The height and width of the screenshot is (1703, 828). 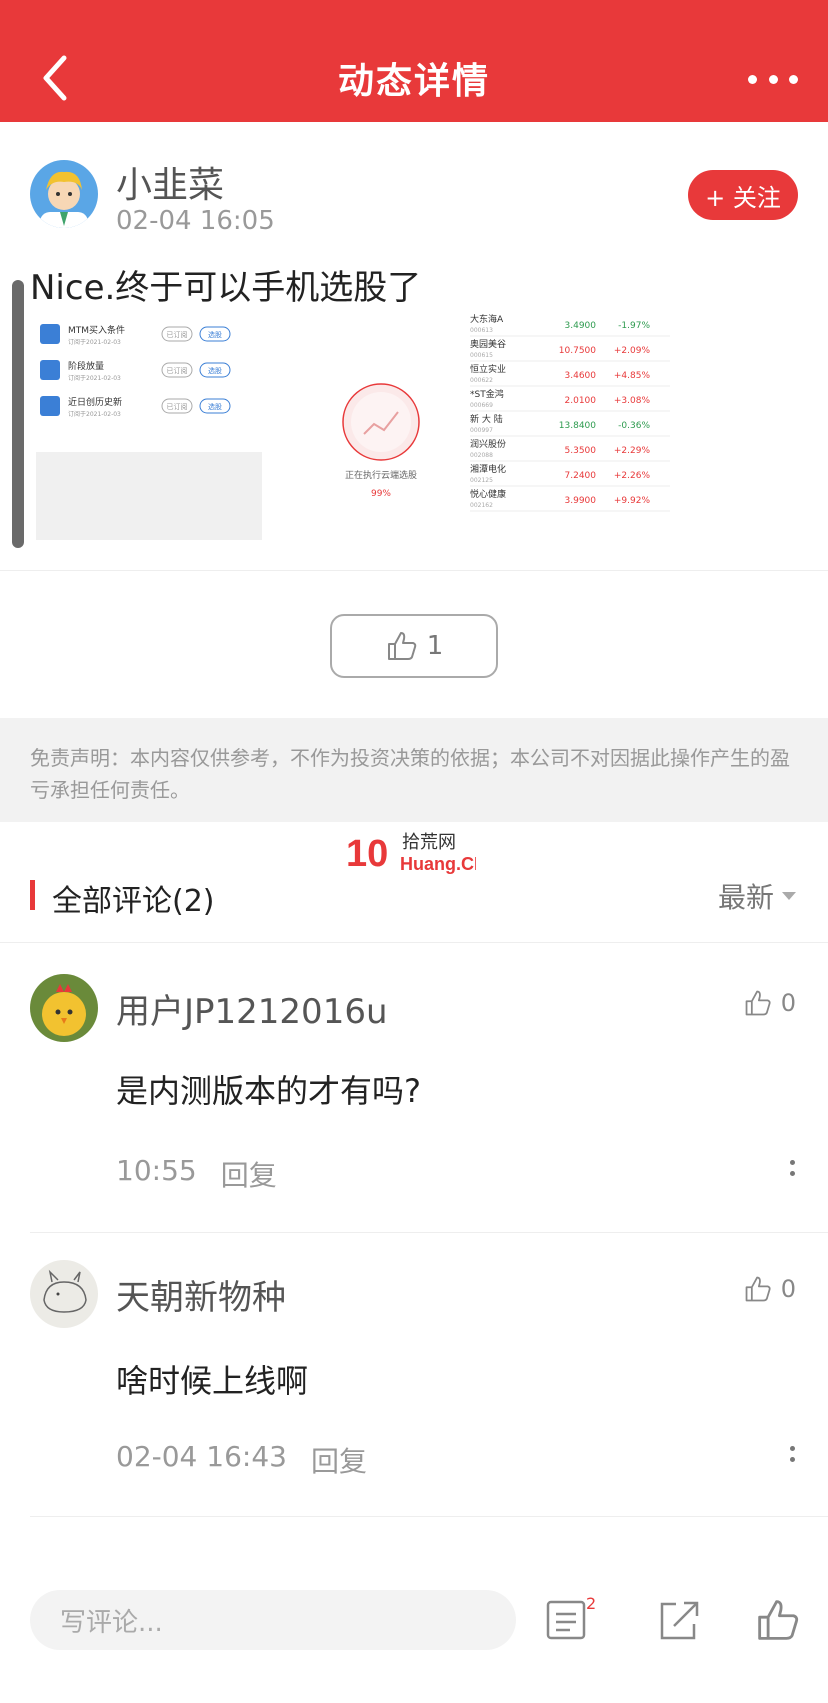 What do you see at coordinates (581, 376) in the screenshot?
I see `stock-price: 3.4600` at bounding box center [581, 376].